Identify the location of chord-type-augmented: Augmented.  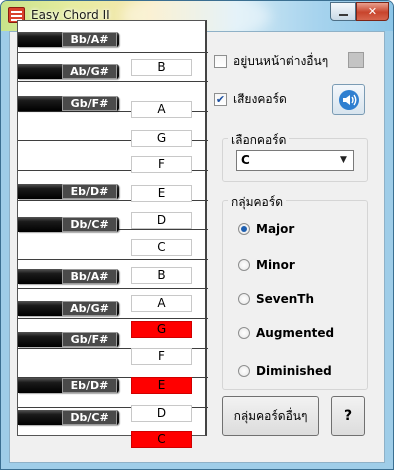
(286, 333).